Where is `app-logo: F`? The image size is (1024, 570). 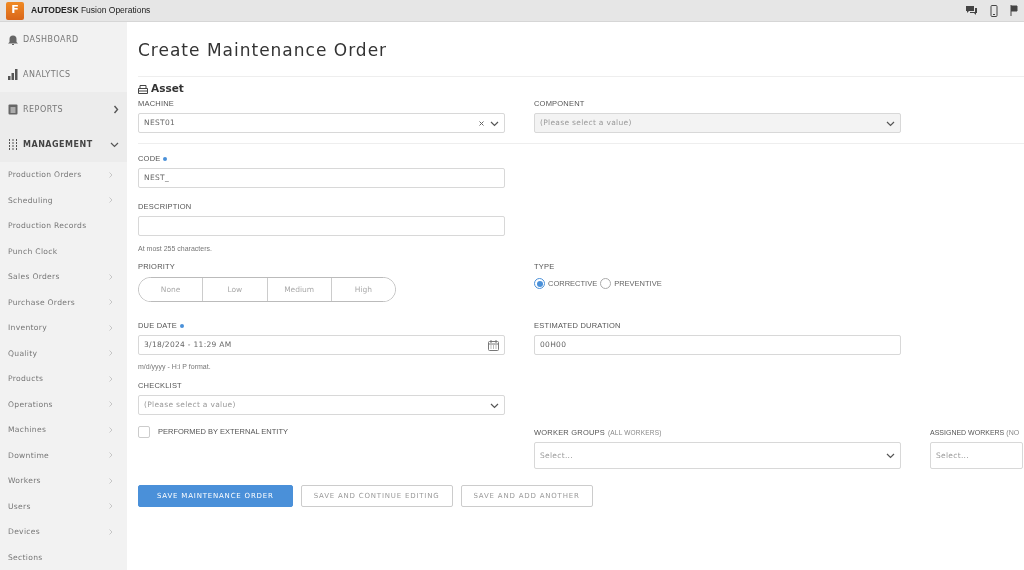 app-logo: F is located at coordinates (15, 10).